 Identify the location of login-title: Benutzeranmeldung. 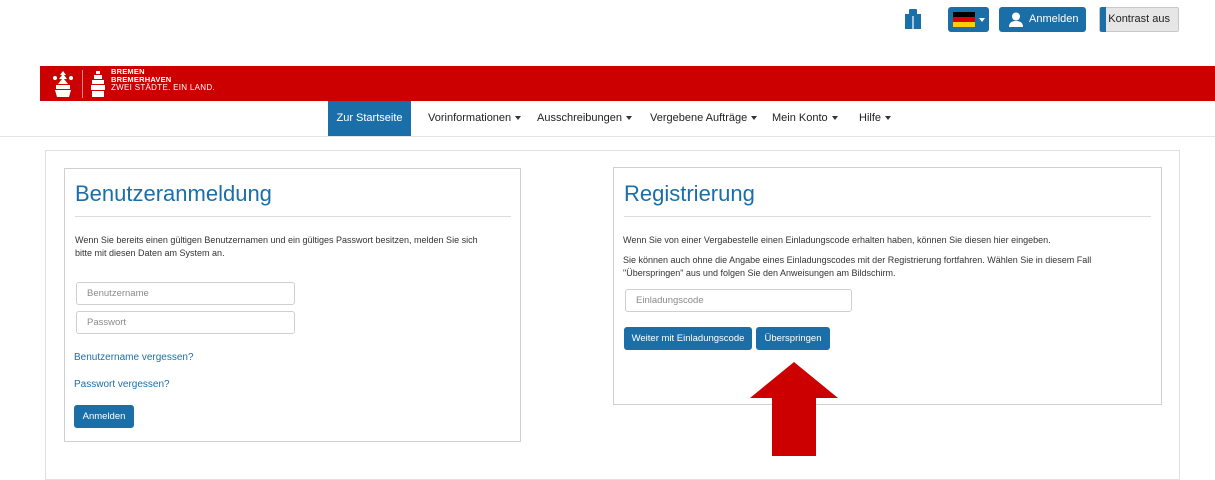
(173, 193).